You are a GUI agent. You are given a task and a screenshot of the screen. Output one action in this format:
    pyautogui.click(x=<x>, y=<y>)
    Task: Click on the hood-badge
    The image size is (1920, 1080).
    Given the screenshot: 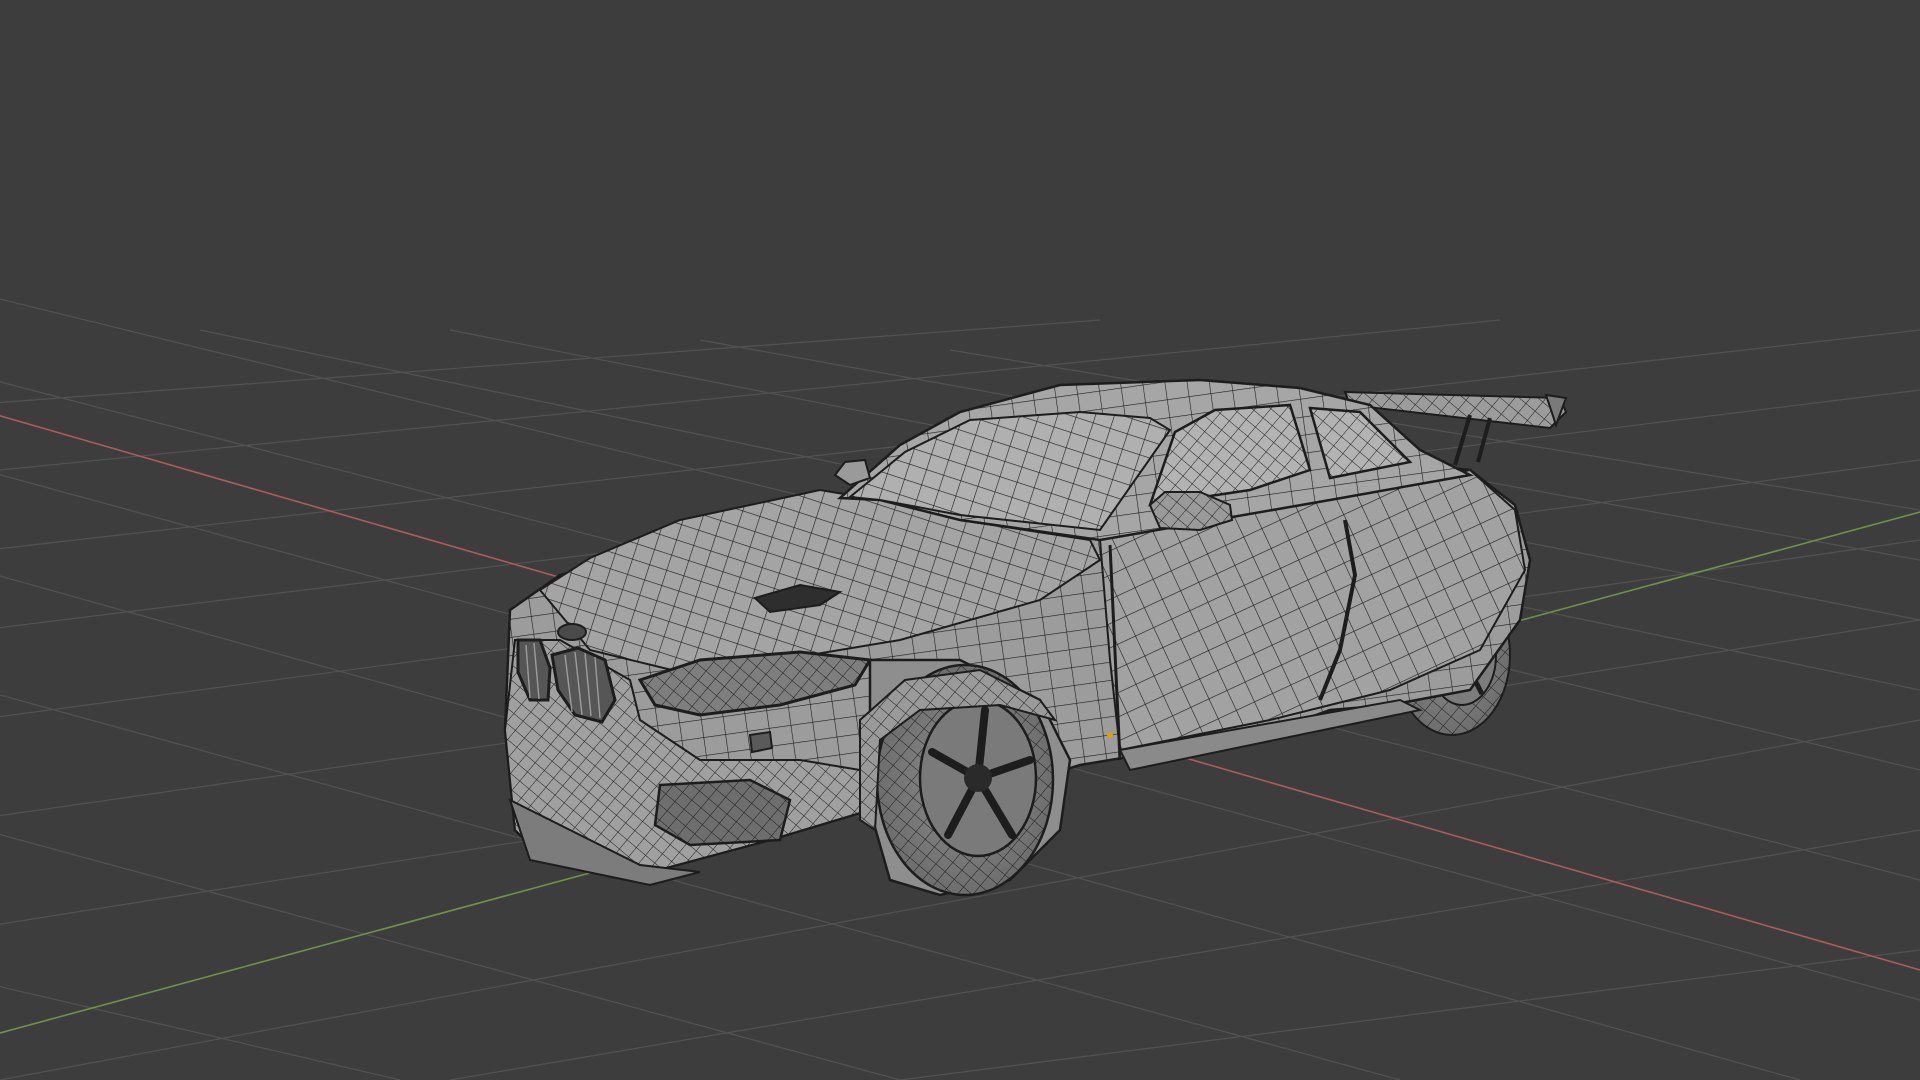 What is the action you would take?
    pyautogui.click(x=572, y=632)
    